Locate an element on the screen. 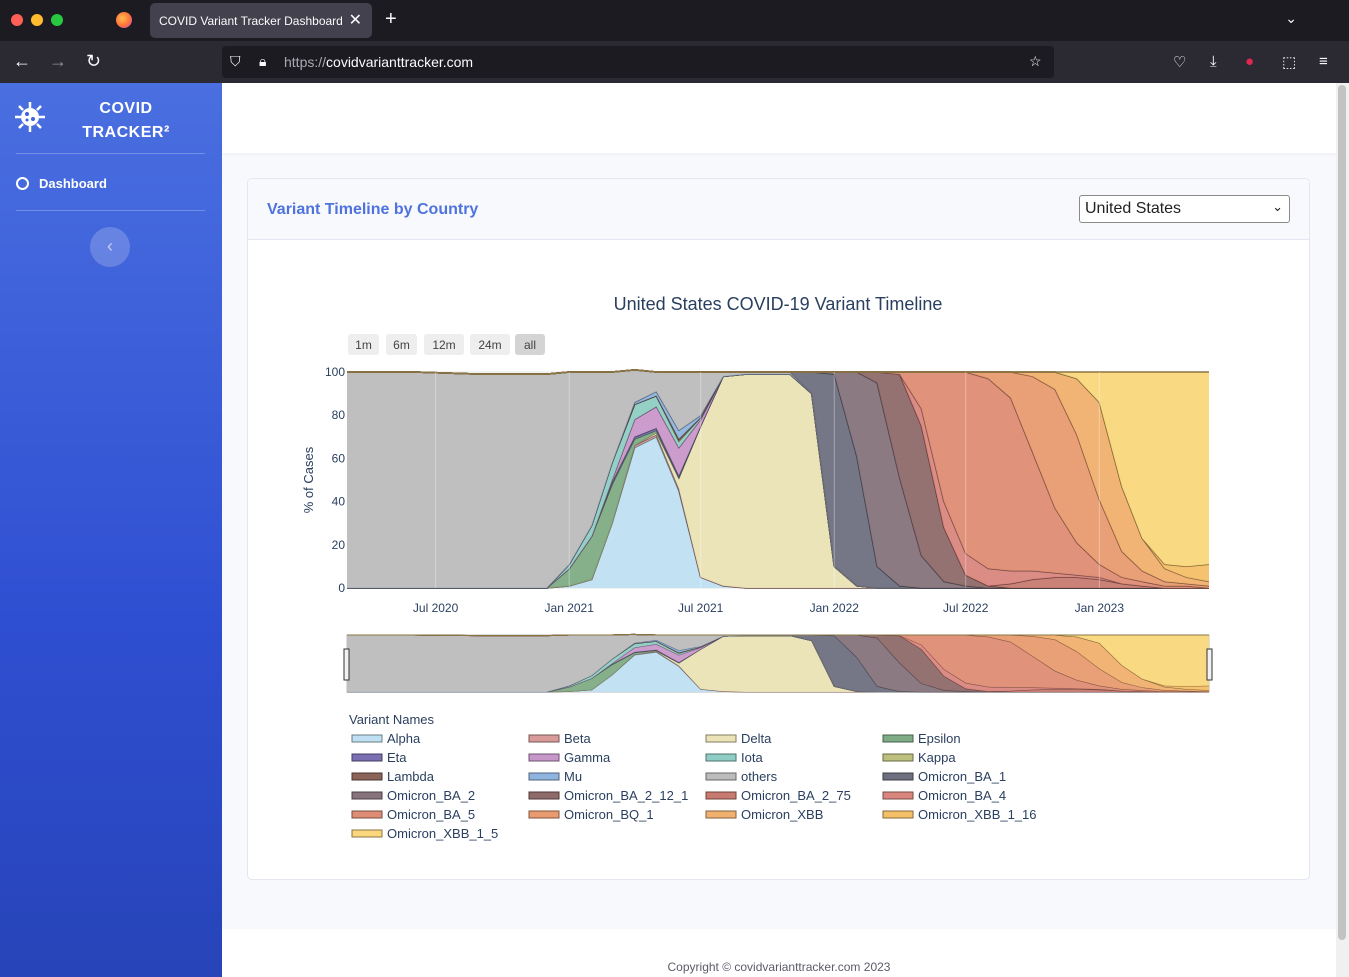 The image size is (1349, 977). legend-swatch-Alpha is located at coordinates (367, 738).